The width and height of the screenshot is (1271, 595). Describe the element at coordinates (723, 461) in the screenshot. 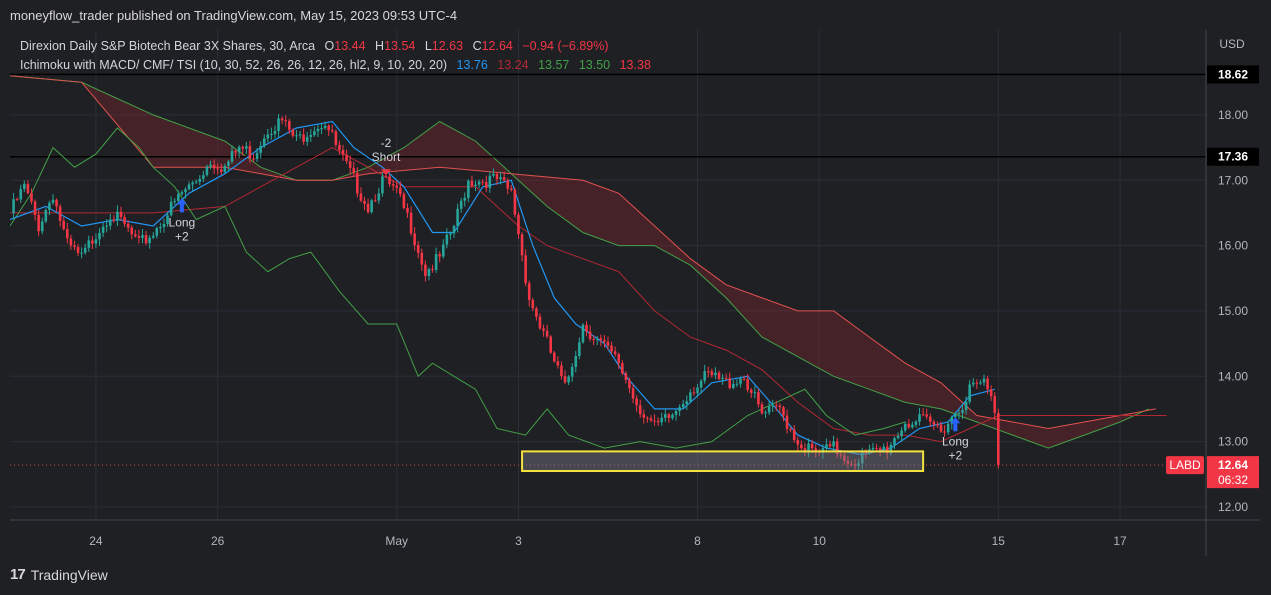

I see `highlight-zone` at that location.